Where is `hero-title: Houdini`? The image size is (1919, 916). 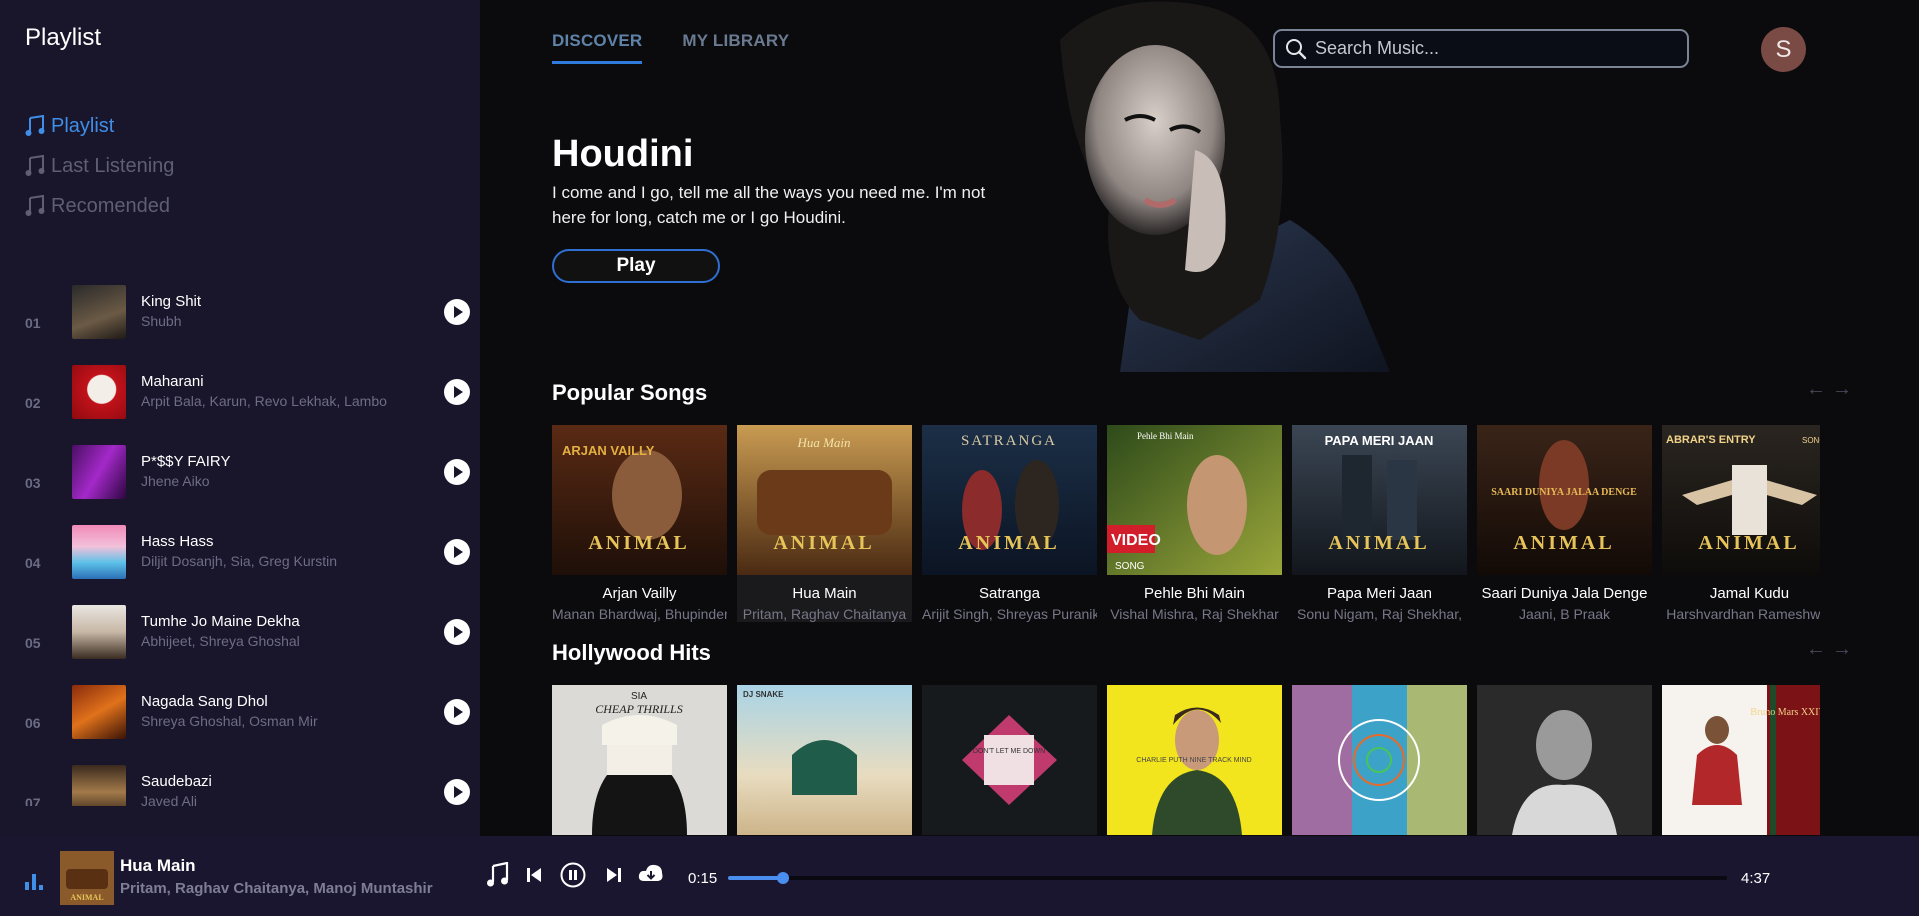 hero-title: Houdini is located at coordinates (623, 154).